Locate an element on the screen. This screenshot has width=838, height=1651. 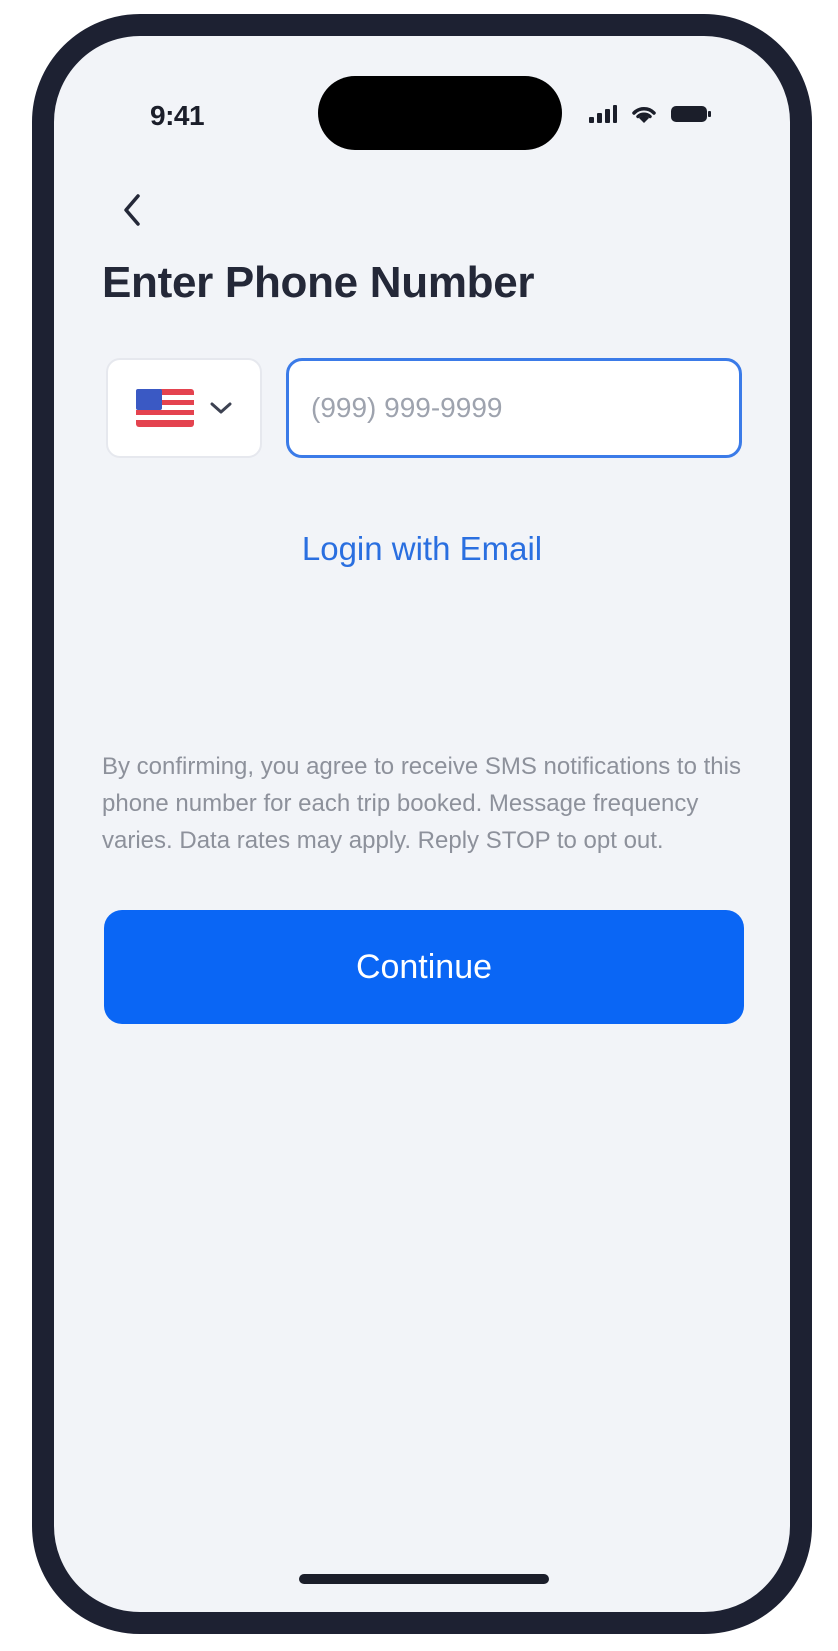
country-code-selector is located at coordinates (184, 408).